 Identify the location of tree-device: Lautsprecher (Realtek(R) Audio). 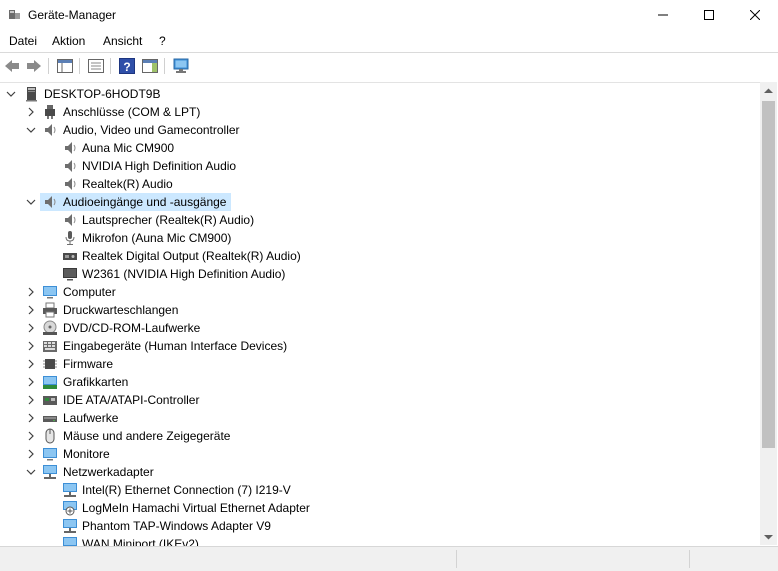
(380, 220).